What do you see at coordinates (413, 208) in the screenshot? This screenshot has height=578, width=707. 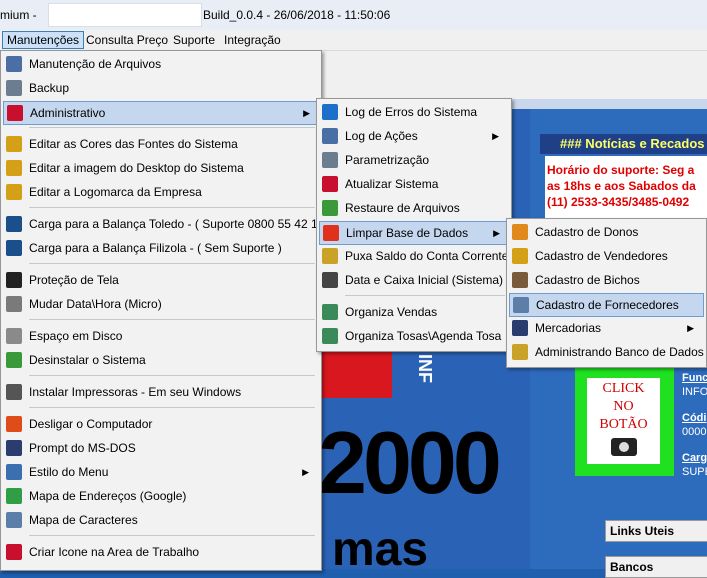 I see `menu-item-restaure-de-arquivos: Restaure de Arquivos` at bounding box center [413, 208].